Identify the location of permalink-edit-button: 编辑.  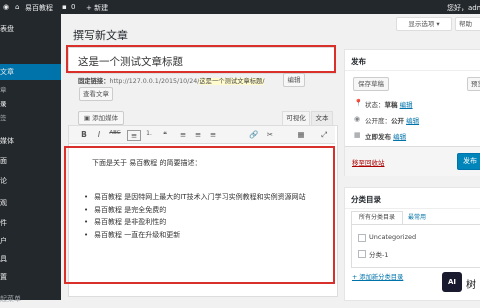
(294, 80).